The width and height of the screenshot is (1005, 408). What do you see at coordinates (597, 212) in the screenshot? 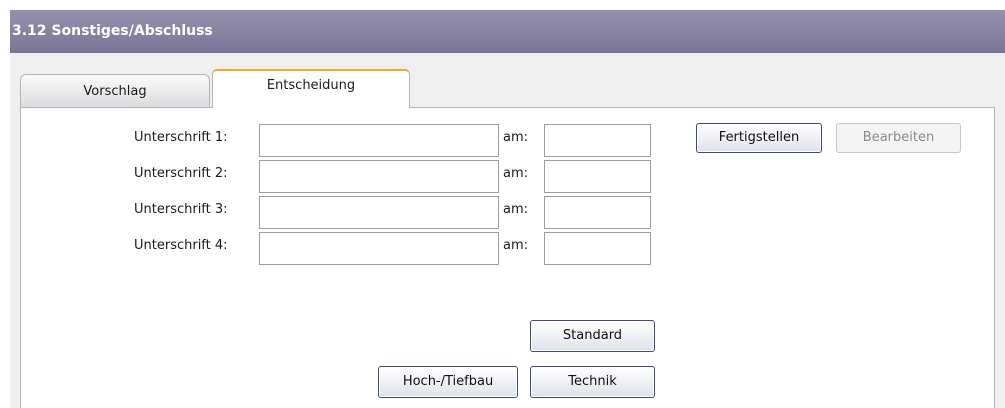
I see `signature-3-date-input` at bounding box center [597, 212].